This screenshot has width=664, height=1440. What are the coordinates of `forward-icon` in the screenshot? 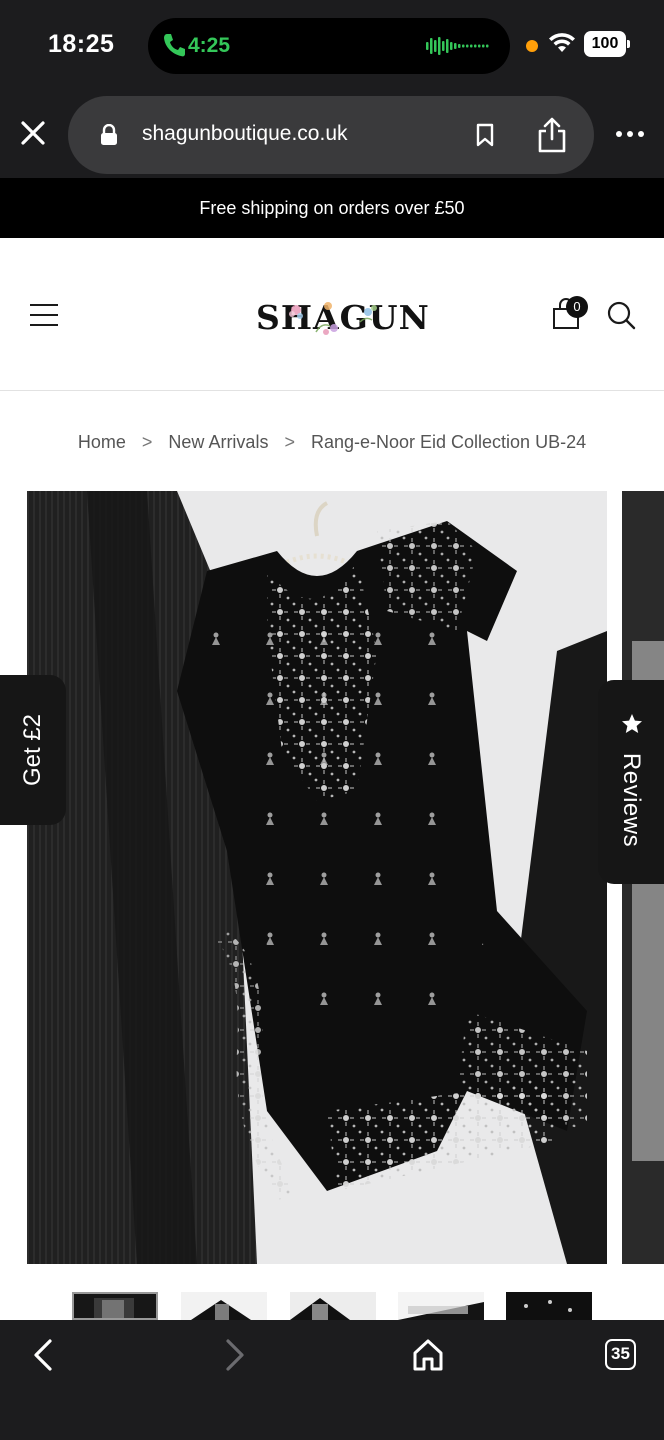 It's located at (235, 1355).